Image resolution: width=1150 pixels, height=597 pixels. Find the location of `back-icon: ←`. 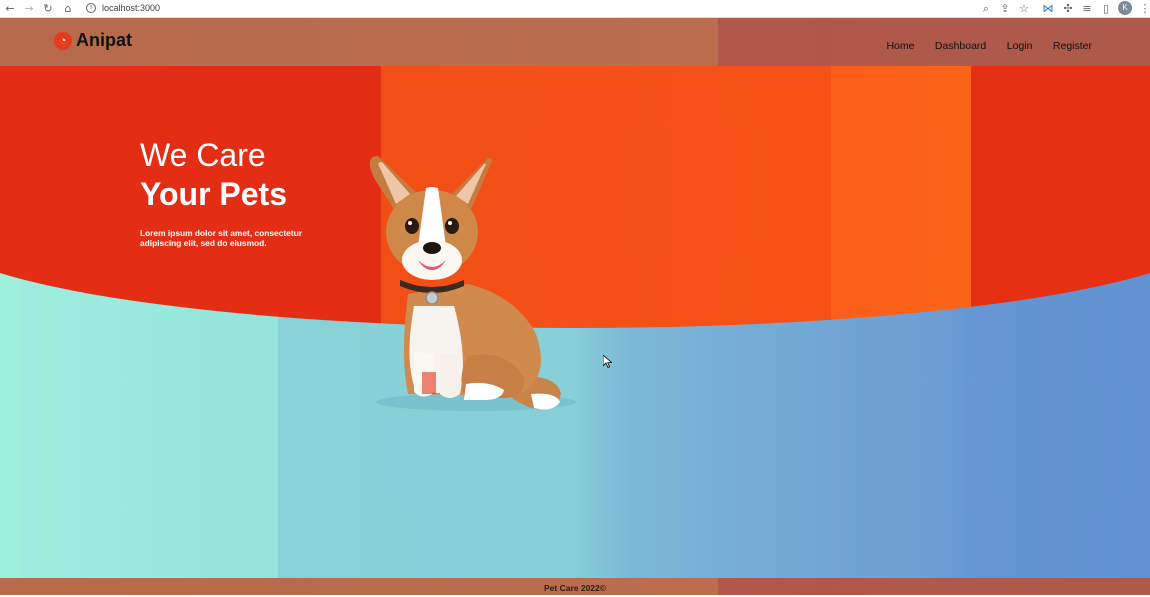

back-icon: ← is located at coordinates (10, 9).